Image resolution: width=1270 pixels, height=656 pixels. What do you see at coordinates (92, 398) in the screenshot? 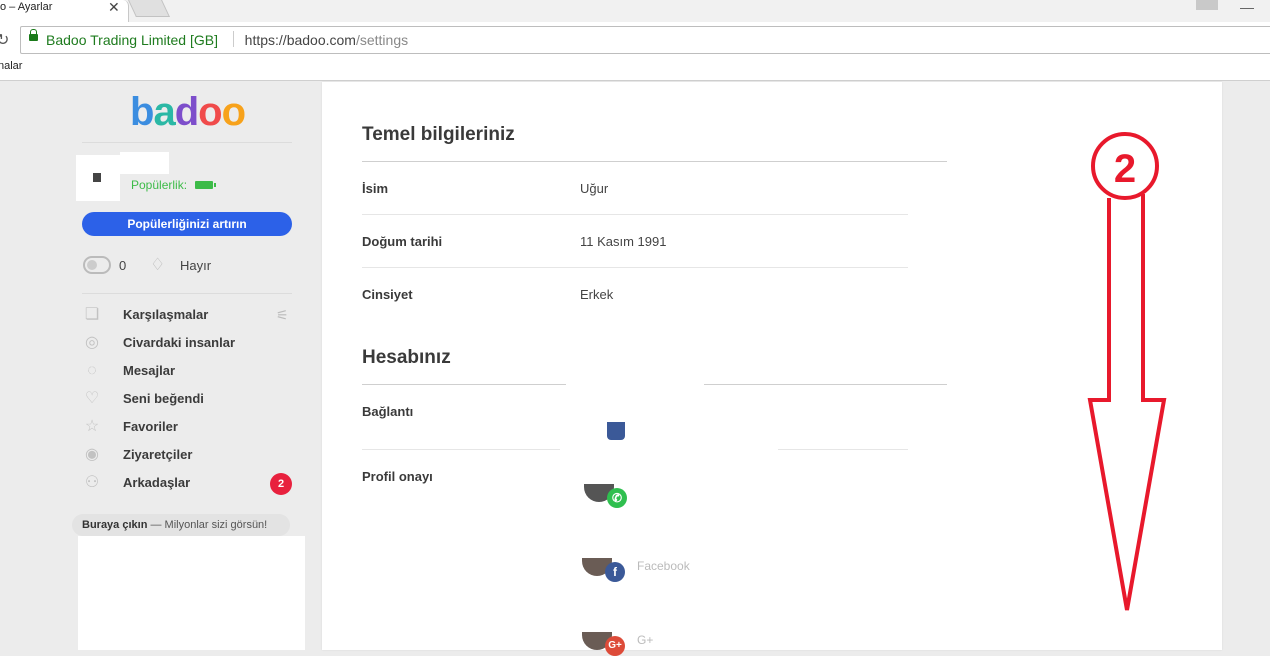
I see `heart-icon: ♡` at bounding box center [92, 398].